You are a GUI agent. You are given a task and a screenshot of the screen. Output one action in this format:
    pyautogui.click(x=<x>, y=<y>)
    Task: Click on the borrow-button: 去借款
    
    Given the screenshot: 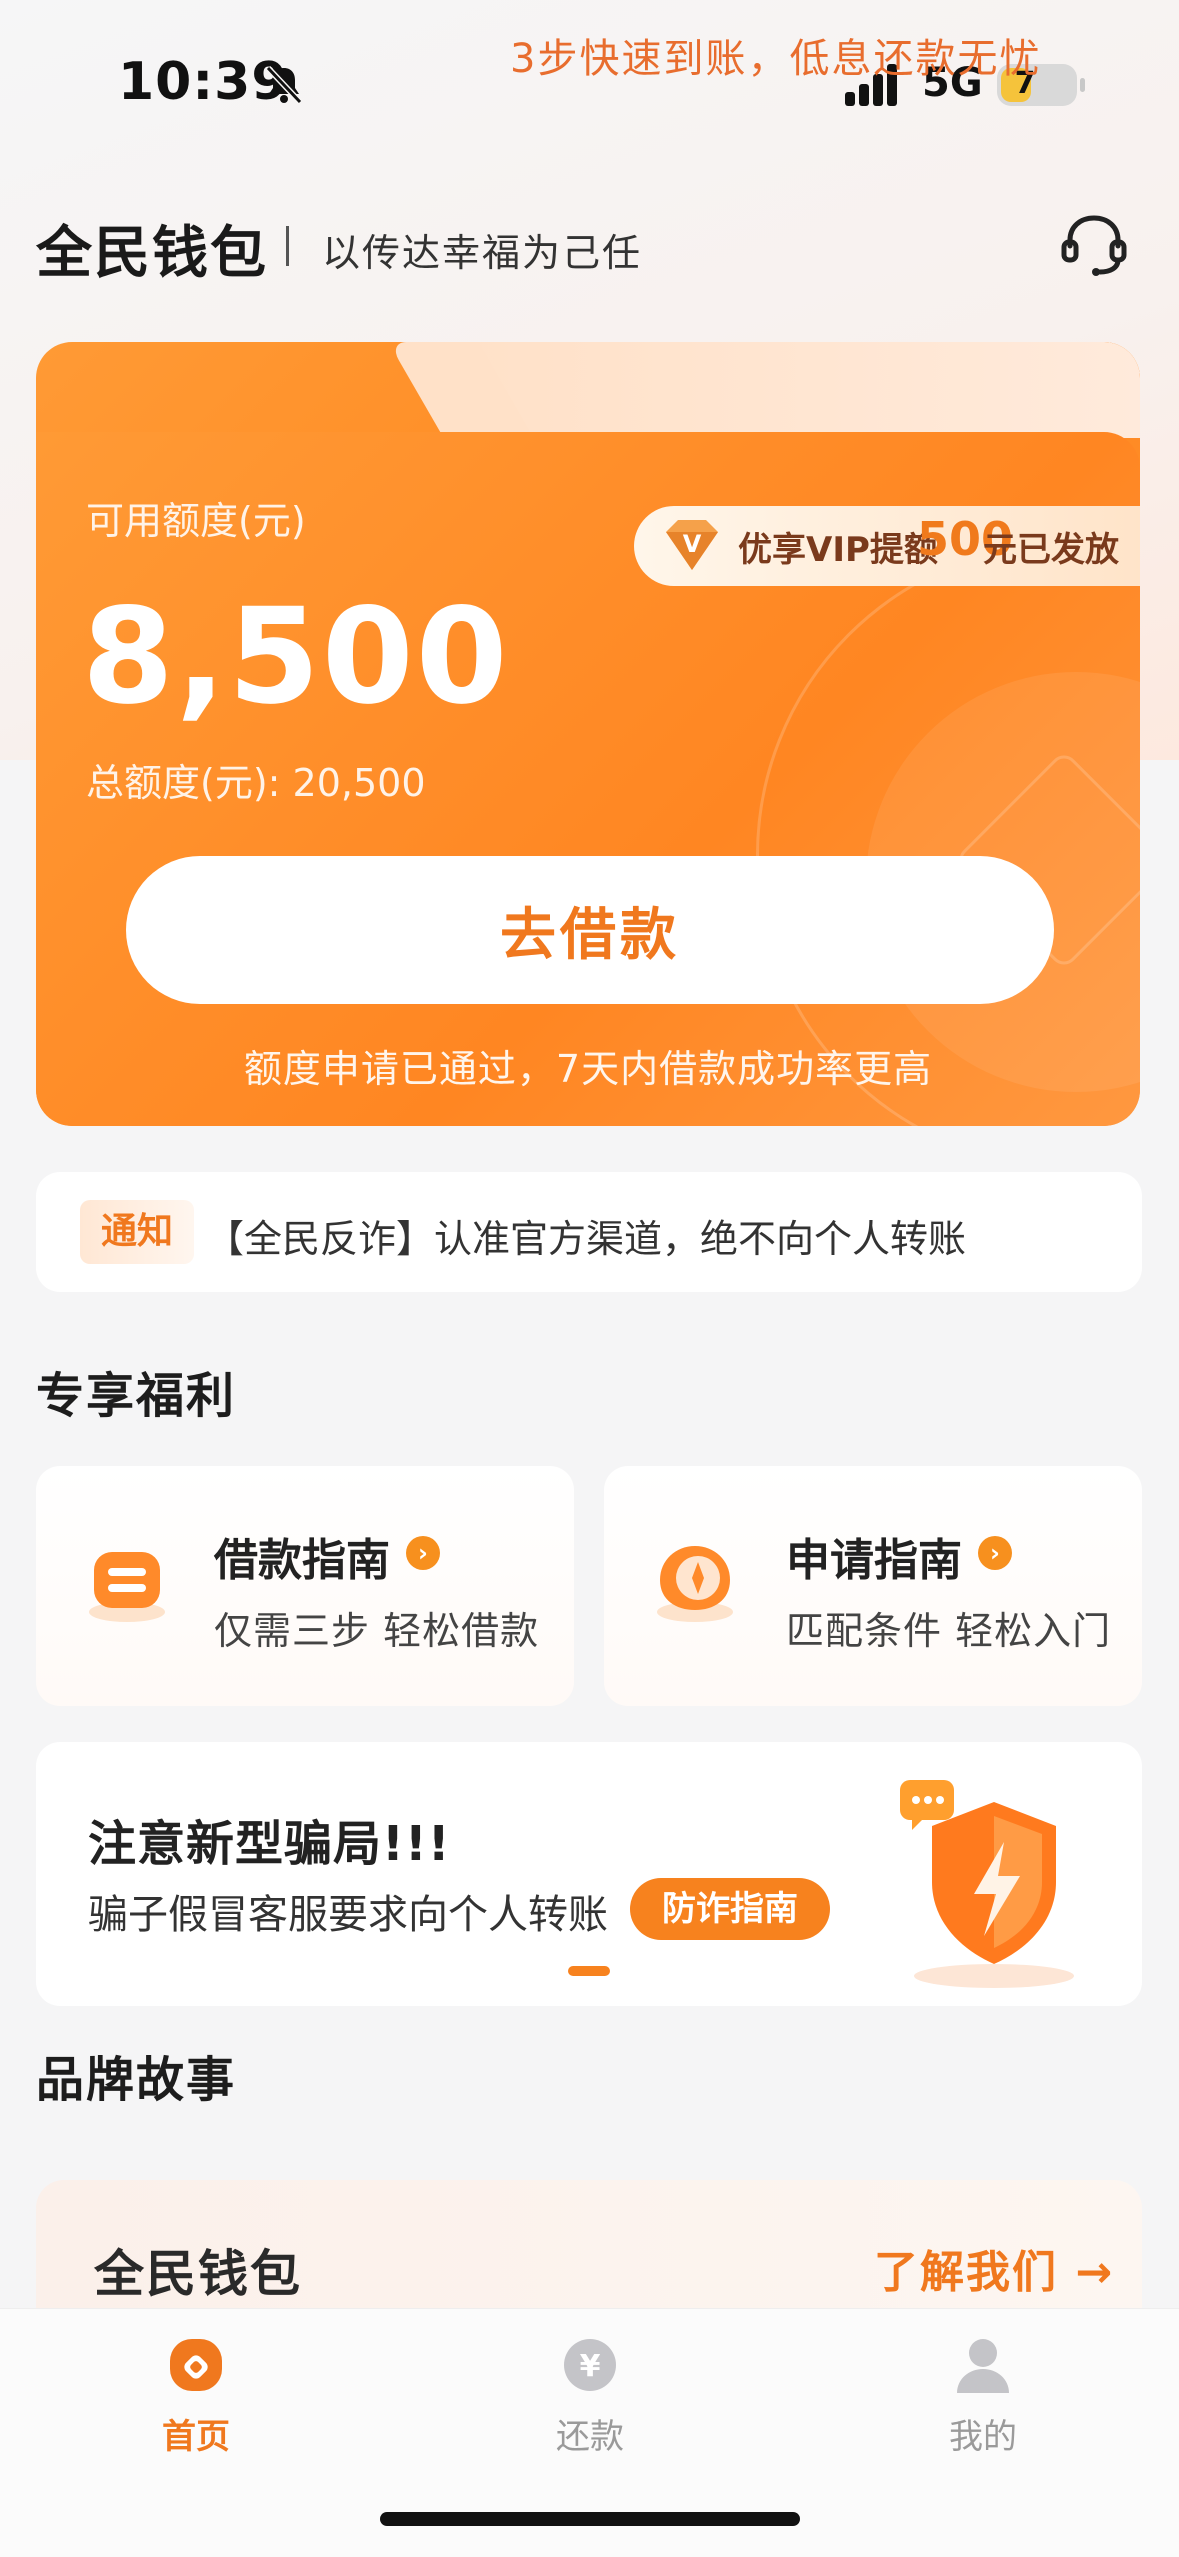 What is the action you would take?
    pyautogui.click(x=590, y=930)
    